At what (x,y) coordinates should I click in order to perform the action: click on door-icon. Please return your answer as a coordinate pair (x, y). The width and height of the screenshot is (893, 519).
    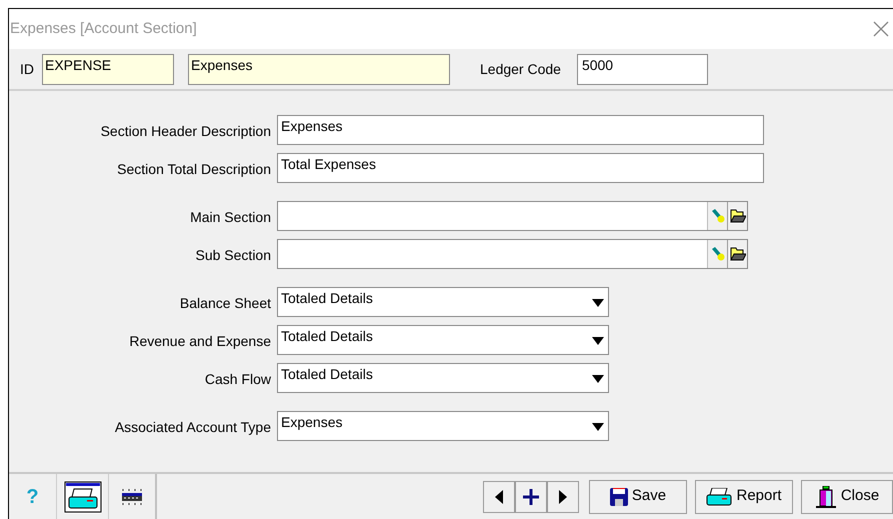
    Looking at the image, I should click on (825, 497).